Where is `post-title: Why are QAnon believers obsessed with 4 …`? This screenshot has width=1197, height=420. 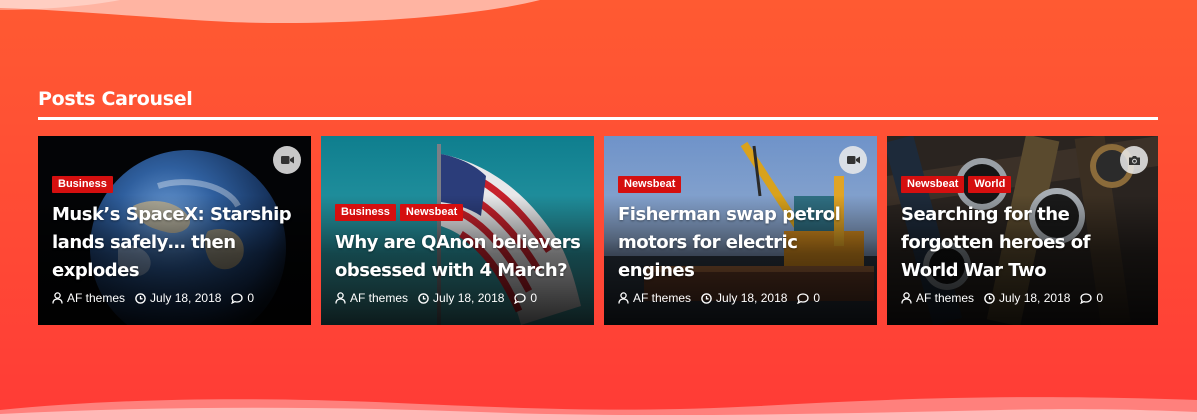
post-title: Why are QAnon believers obsessed with 4 … is located at coordinates (459, 257).